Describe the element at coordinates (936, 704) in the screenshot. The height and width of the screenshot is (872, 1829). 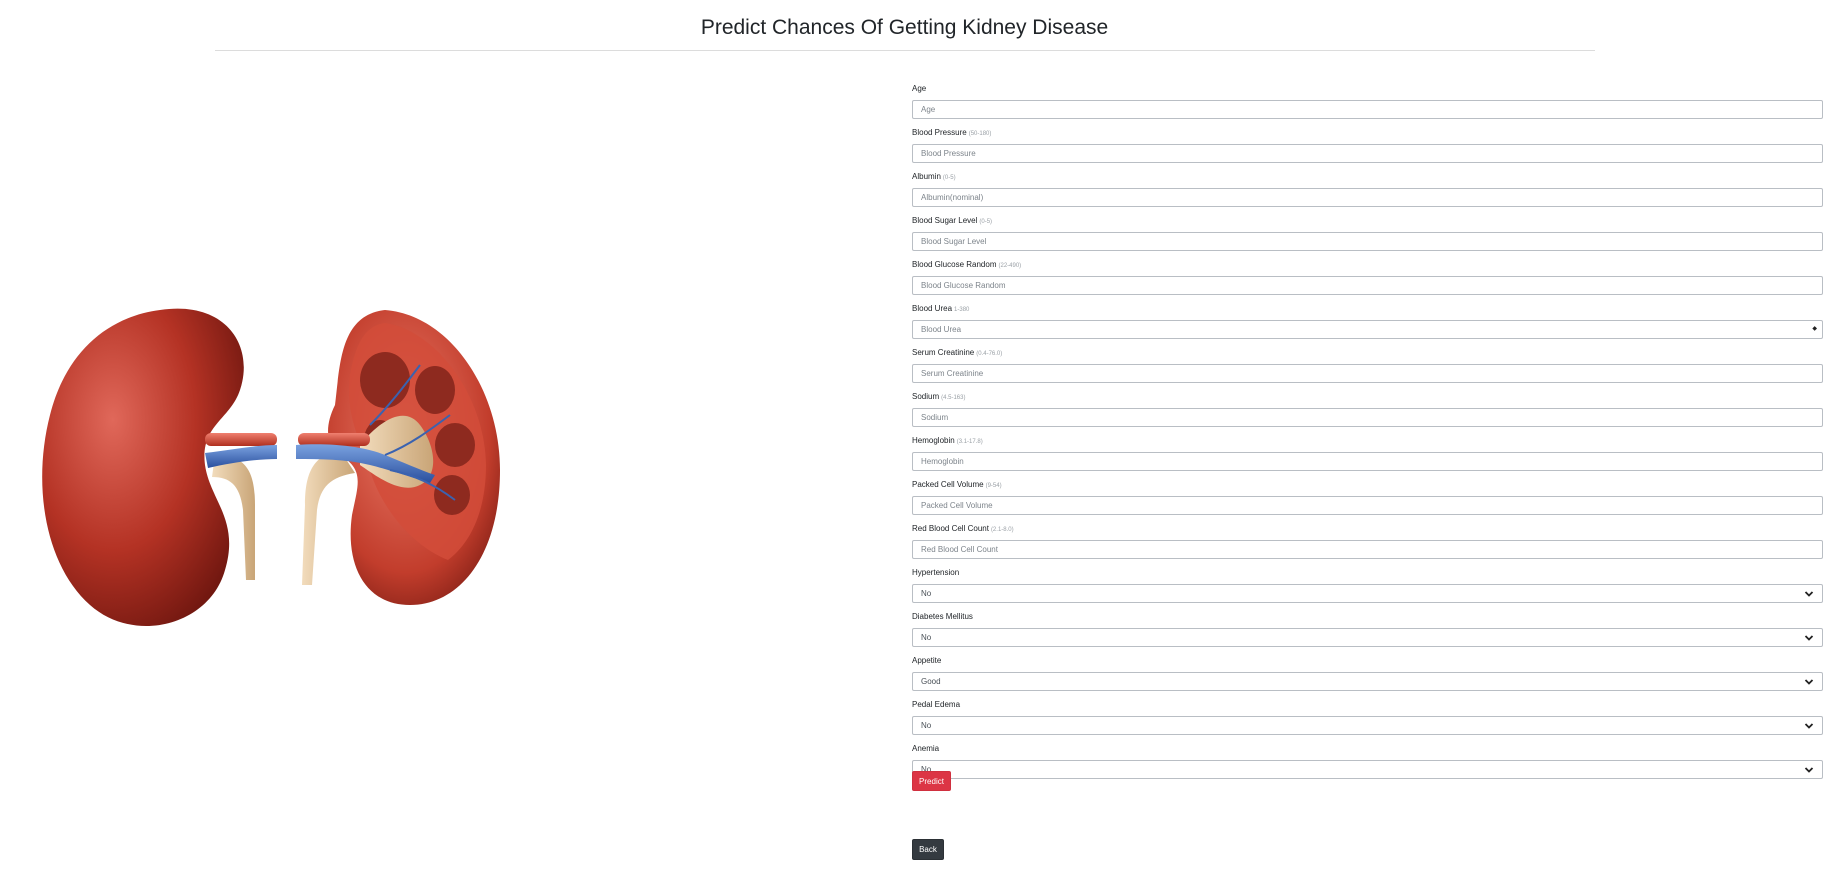
I see `field-label: Pedal Edema` at that location.